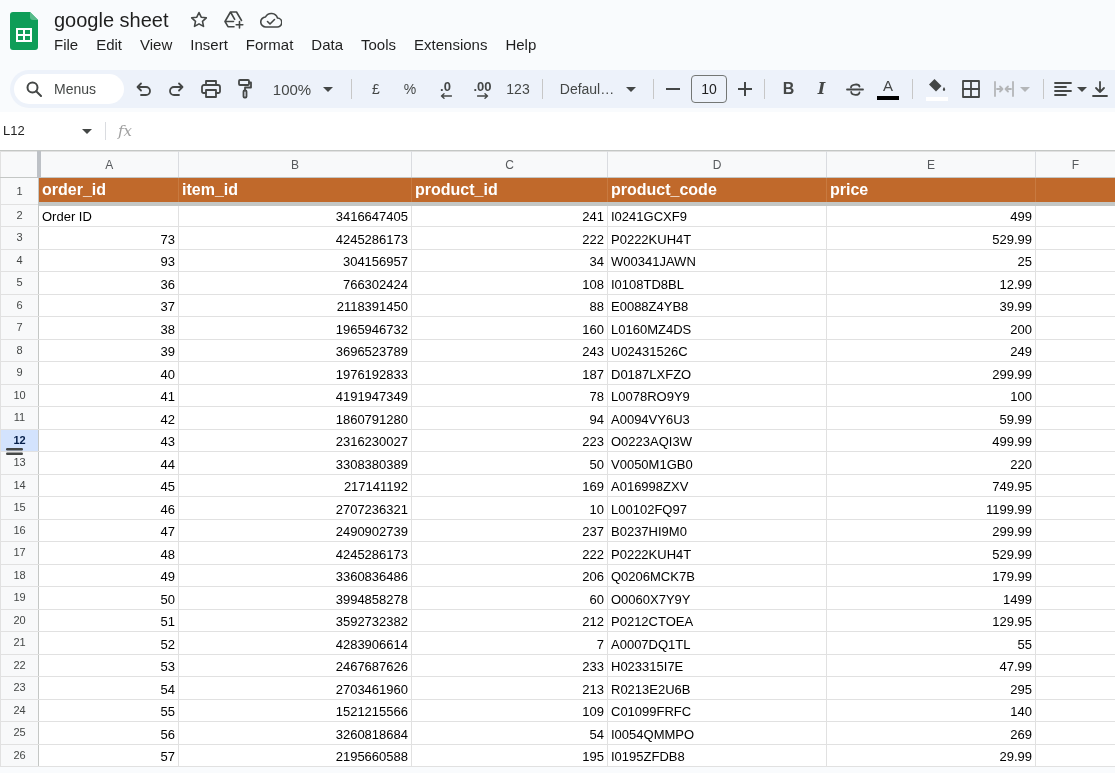 The width and height of the screenshot is (1115, 773). Describe the element at coordinates (19, 282) in the screenshot. I see `row-header: 5` at that location.